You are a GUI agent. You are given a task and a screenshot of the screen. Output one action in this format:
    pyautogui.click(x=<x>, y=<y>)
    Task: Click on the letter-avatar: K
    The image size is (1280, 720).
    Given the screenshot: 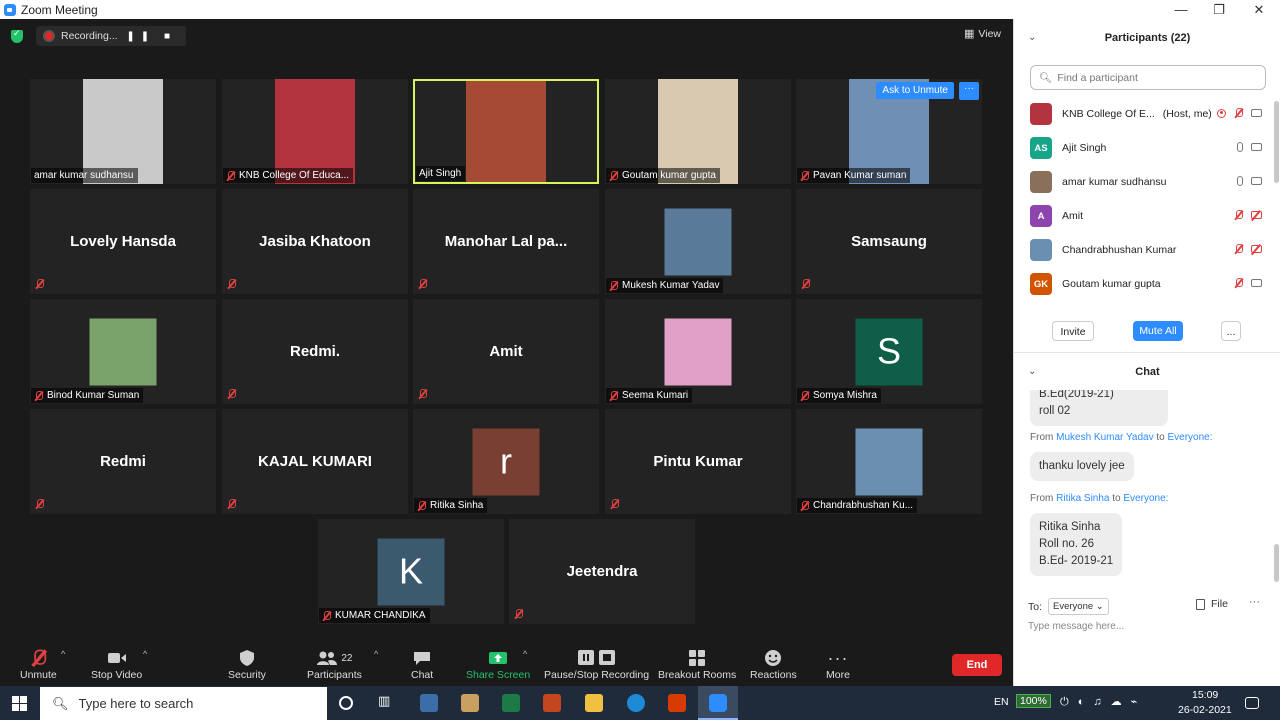 What is the action you would take?
    pyautogui.click(x=411, y=571)
    